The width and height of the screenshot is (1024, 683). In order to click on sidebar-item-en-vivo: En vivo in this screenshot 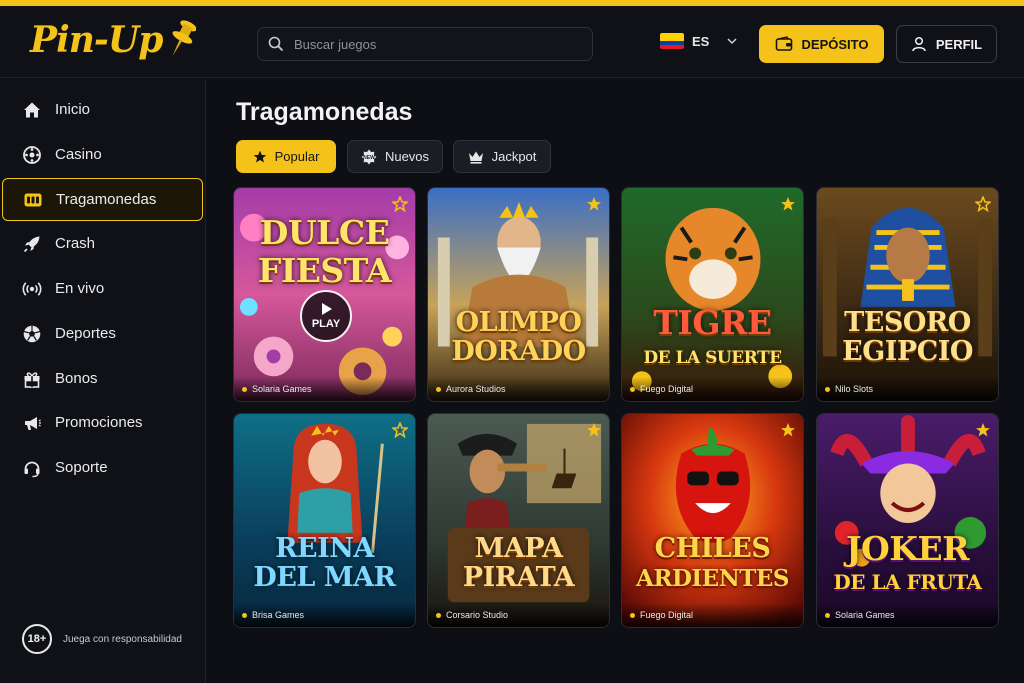, I will do `click(102, 288)`.